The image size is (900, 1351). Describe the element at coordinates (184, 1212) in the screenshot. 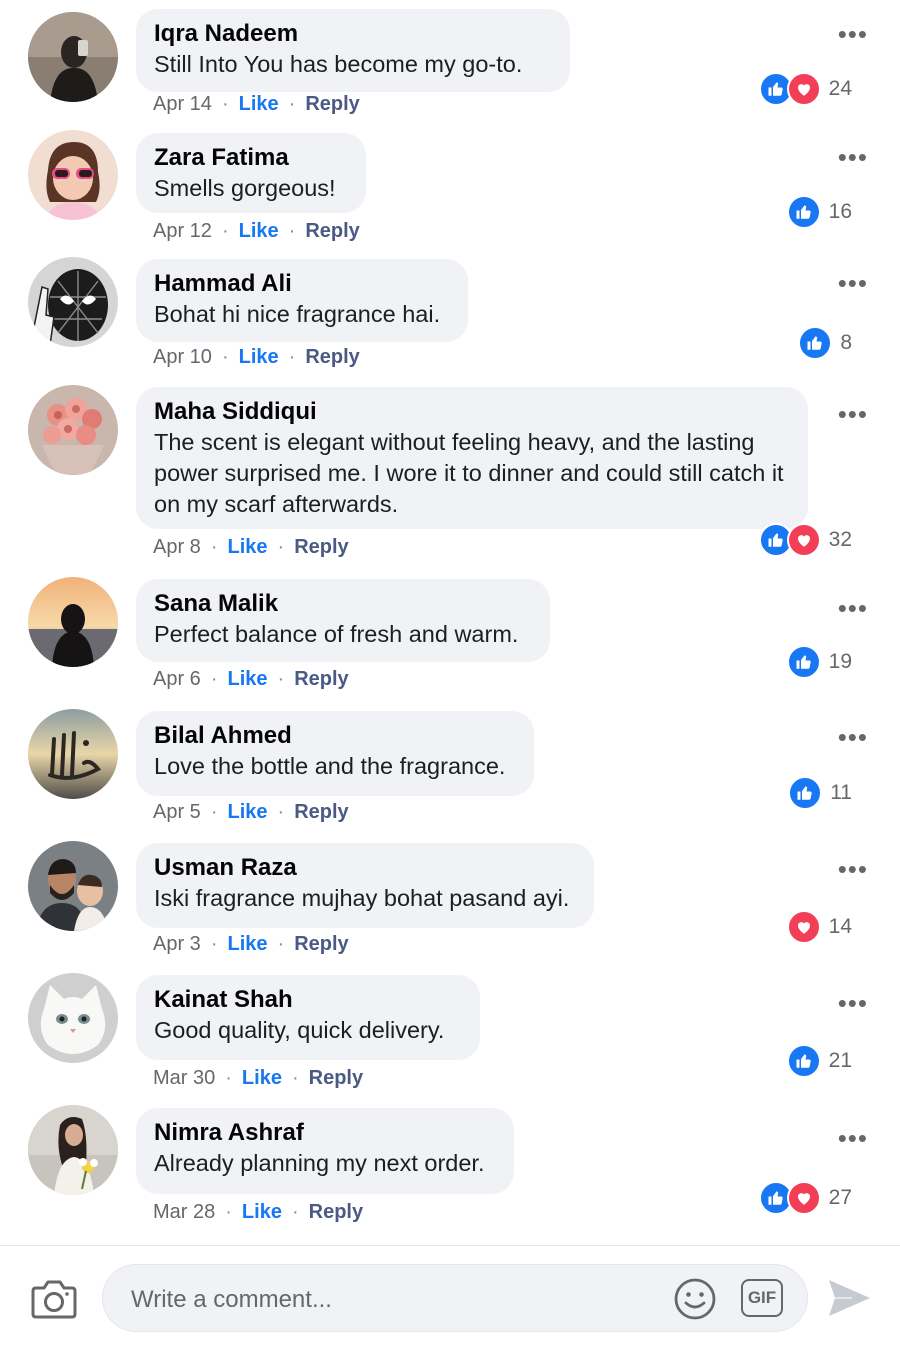

I see `comment-date: Mar 28` at that location.